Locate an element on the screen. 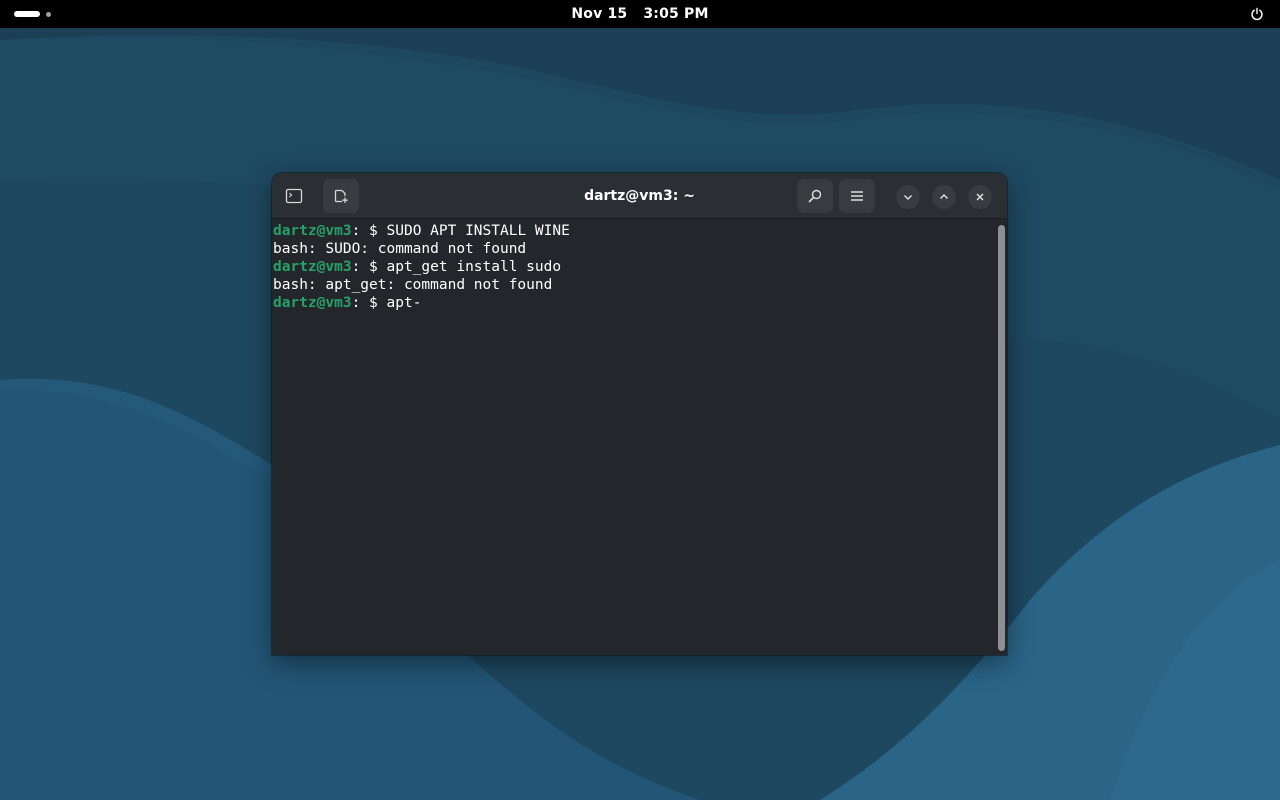 Image resolution: width=1280 pixels, height=800 pixels. search-button is located at coordinates (815, 196).